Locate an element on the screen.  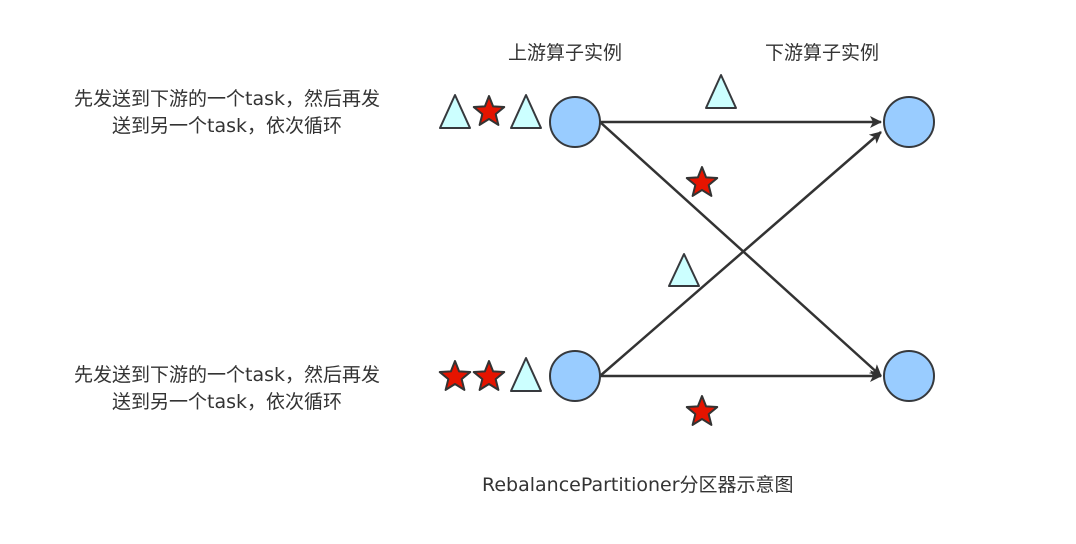
upstream-node-top is located at coordinates (575, 122).